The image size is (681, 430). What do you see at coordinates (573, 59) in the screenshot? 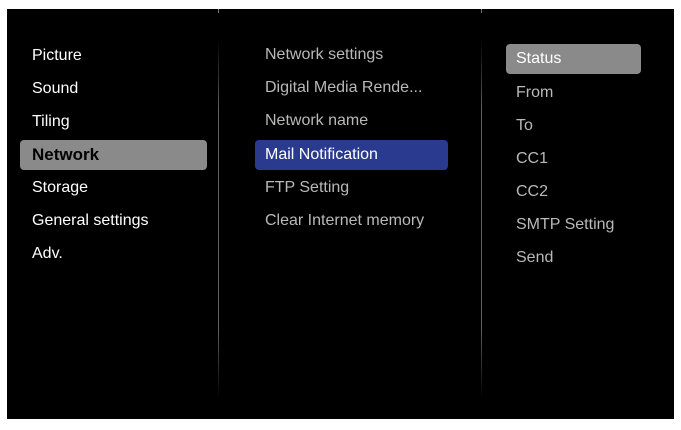
I see `option-item-status: Status` at bounding box center [573, 59].